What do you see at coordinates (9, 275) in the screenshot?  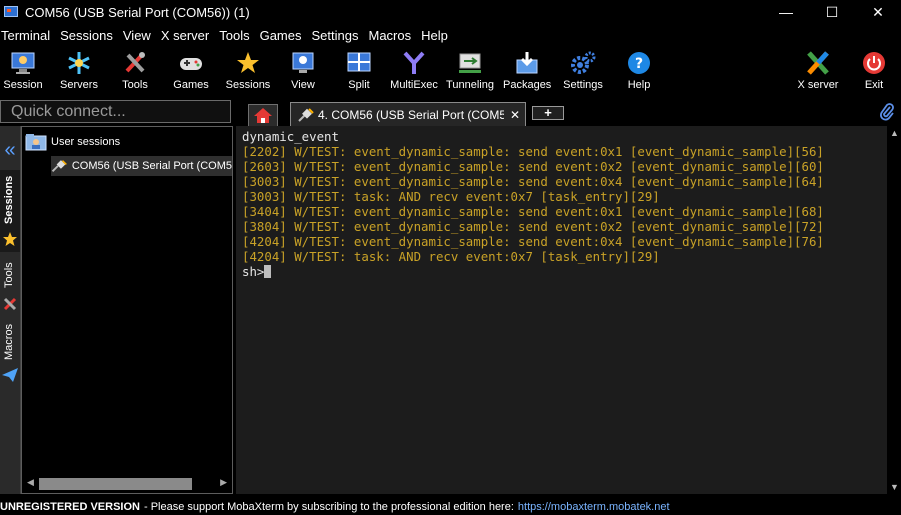 I see `side-tab-tools-label: Tools` at bounding box center [9, 275].